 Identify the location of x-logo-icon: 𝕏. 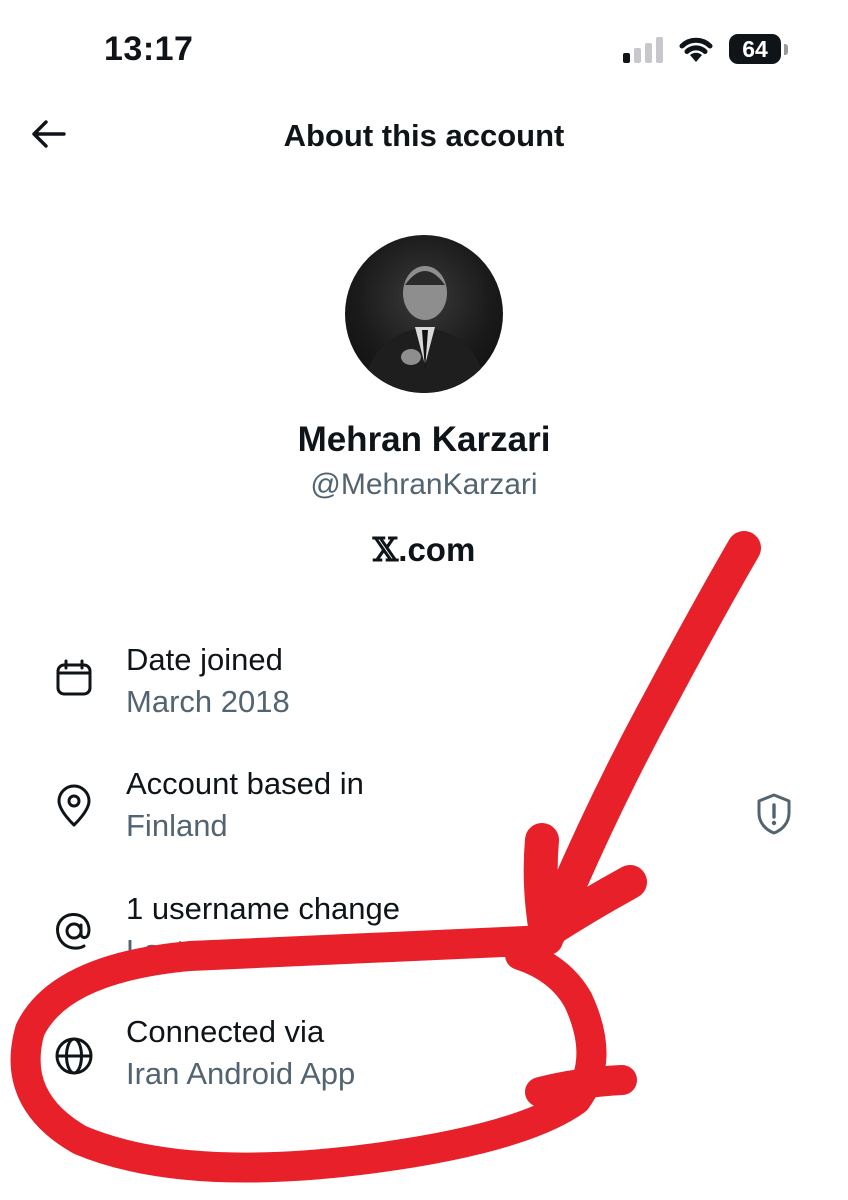
(385, 549).